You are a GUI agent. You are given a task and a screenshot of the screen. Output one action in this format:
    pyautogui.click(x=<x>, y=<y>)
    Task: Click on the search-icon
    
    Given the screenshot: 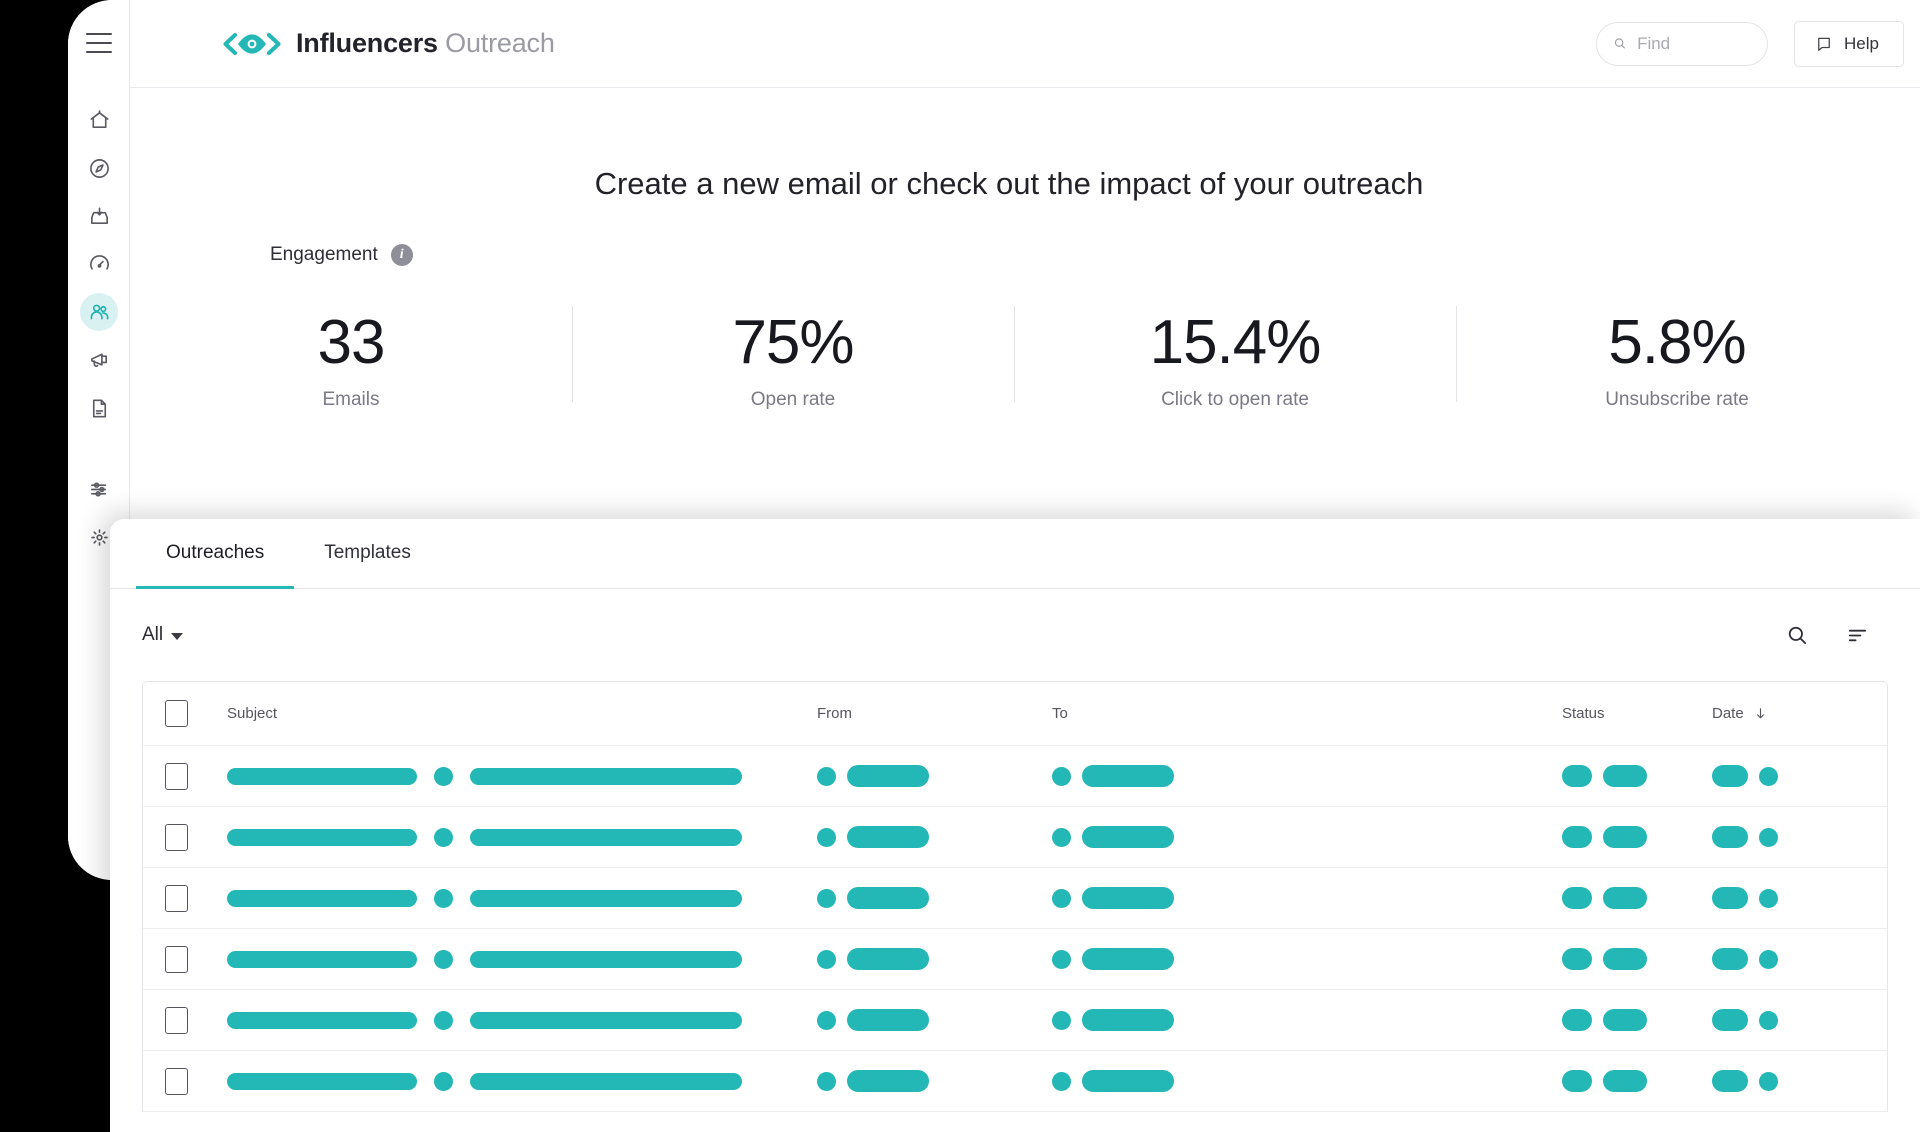 What is the action you would take?
    pyautogui.click(x=1797, y=635)
    